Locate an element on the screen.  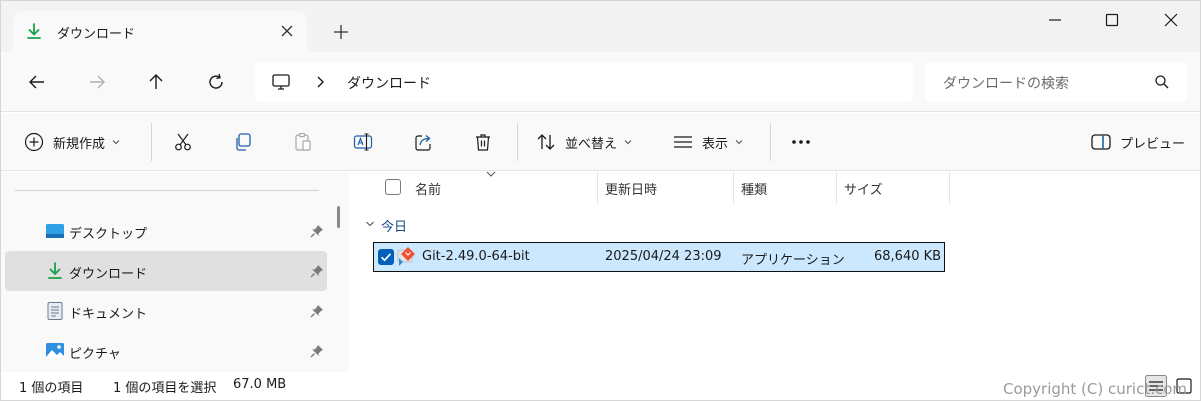
address-bar: ダウンロード is located at coordinates (584, 82).